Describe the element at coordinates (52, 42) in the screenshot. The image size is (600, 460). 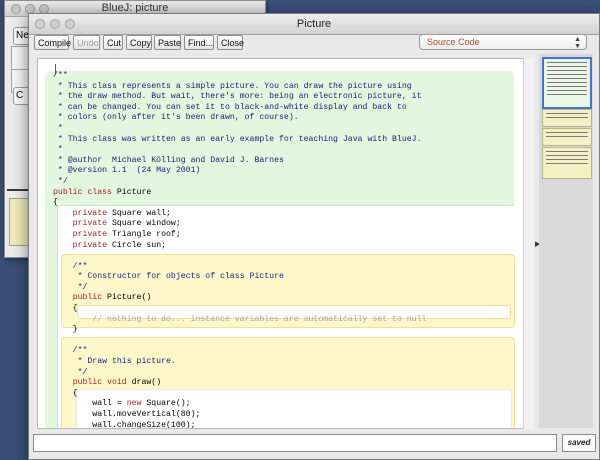
I see `compile-button: Compile` at that location.